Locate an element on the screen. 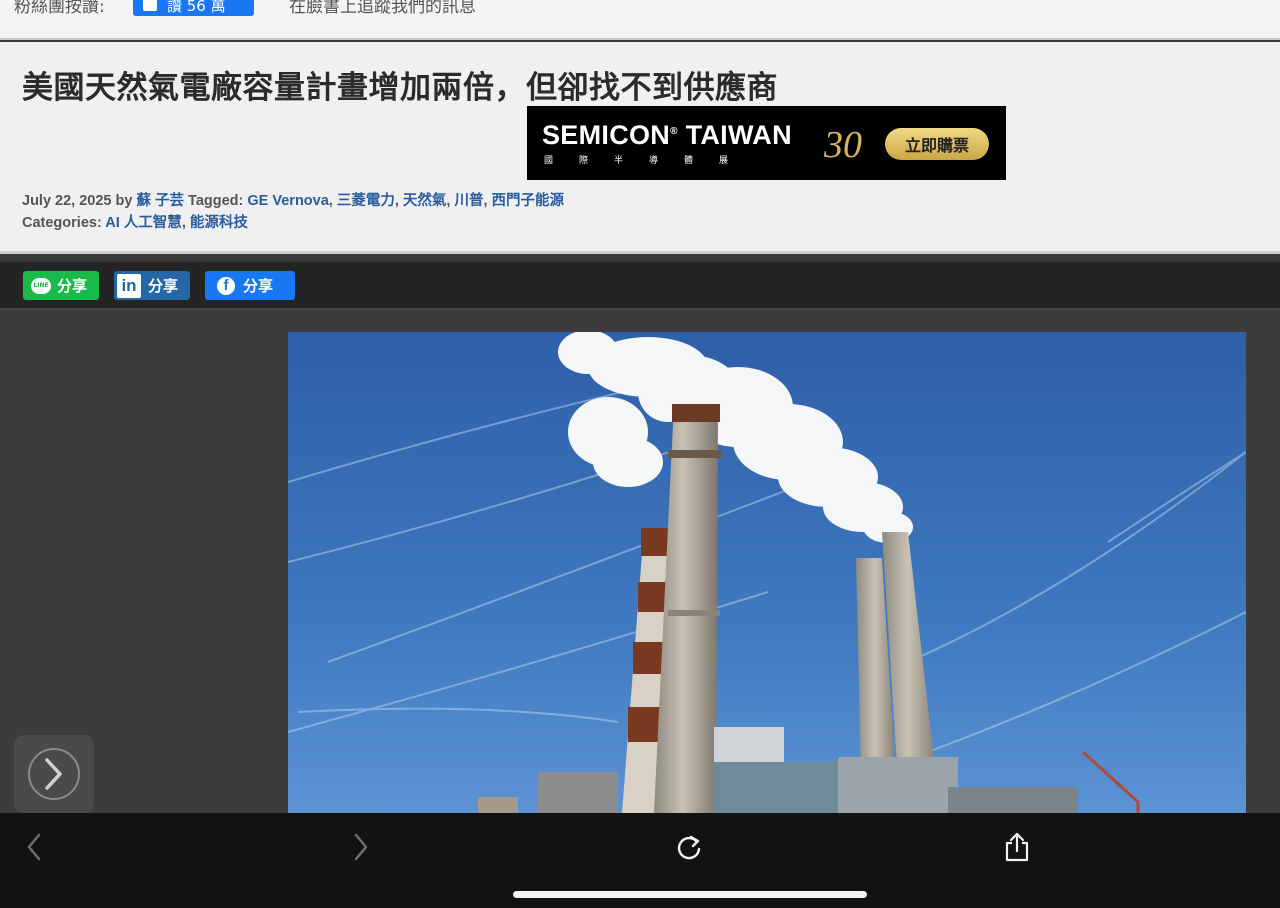 This screenshot has width=1280, height=908. tag-link: 天然氣 is located at coordinates (425, 201).